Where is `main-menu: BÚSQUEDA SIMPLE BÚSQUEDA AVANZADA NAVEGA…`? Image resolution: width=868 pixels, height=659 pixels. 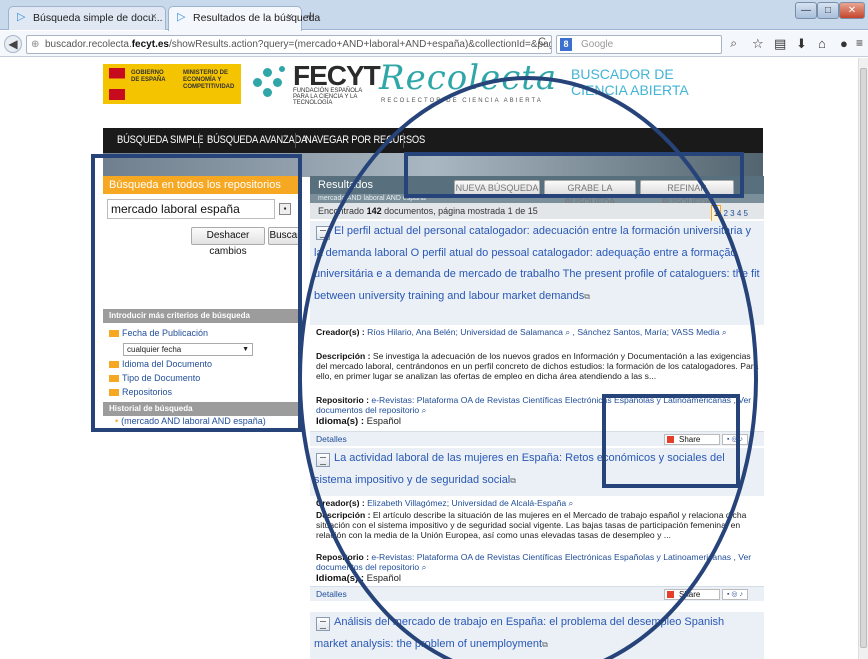
main-menu: BÚSQUEDA SIMPLE BÚSQUEDA AVANZADA NAVEGA… is located at coordinates (433, 140).